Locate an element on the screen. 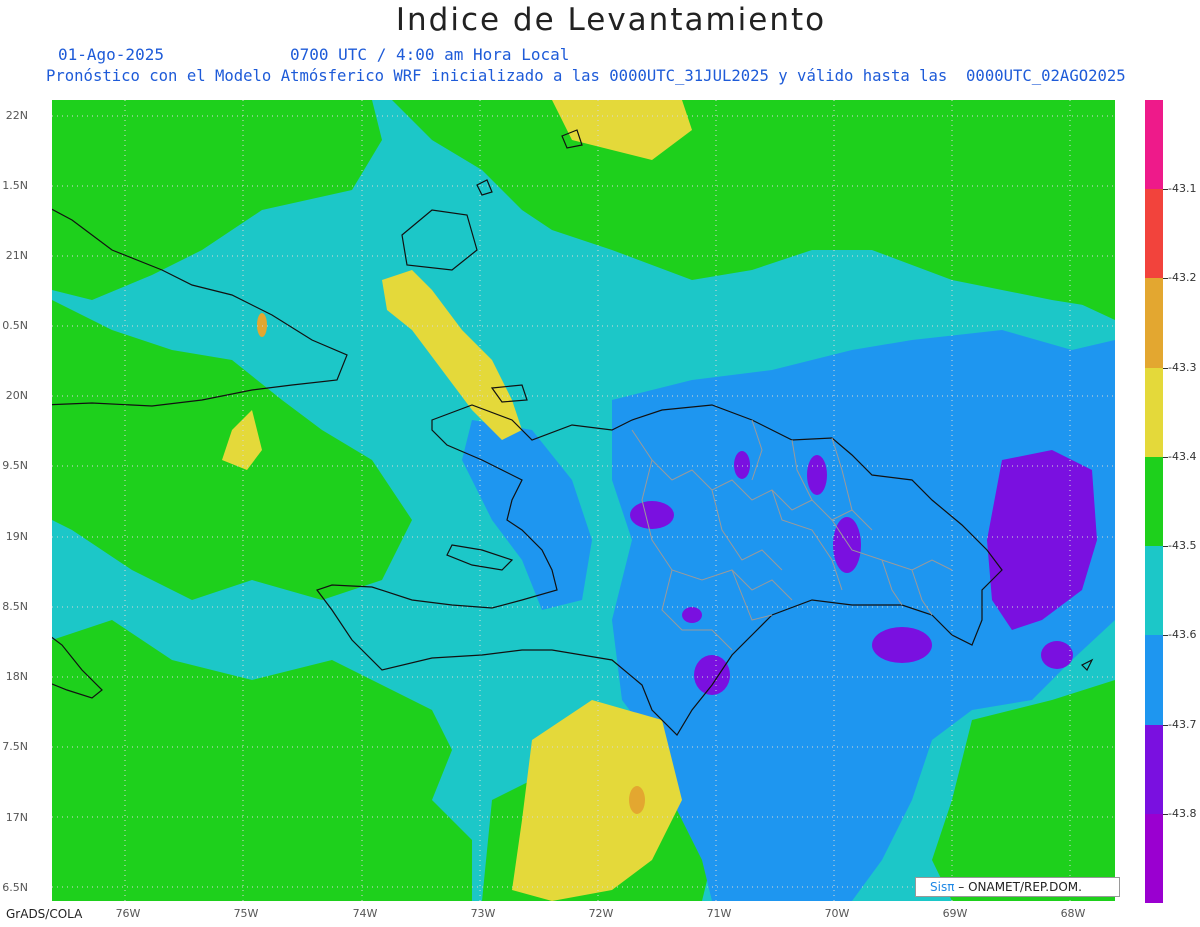 Image resolution: width=1200 pixels, height=927 pixels. forecast-time: 0700 UTC / 4:00 am Hora Local is located at coordinates (430, 54).